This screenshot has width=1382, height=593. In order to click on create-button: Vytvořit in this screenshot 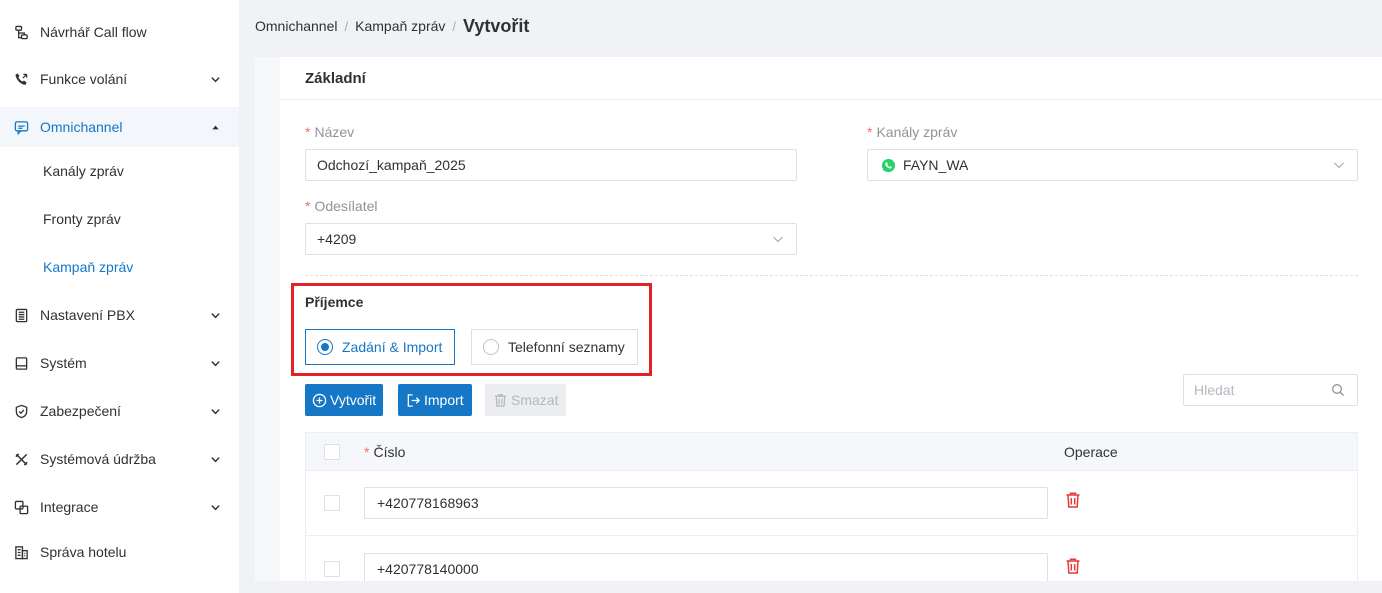, I will do `click(344, 400)`.